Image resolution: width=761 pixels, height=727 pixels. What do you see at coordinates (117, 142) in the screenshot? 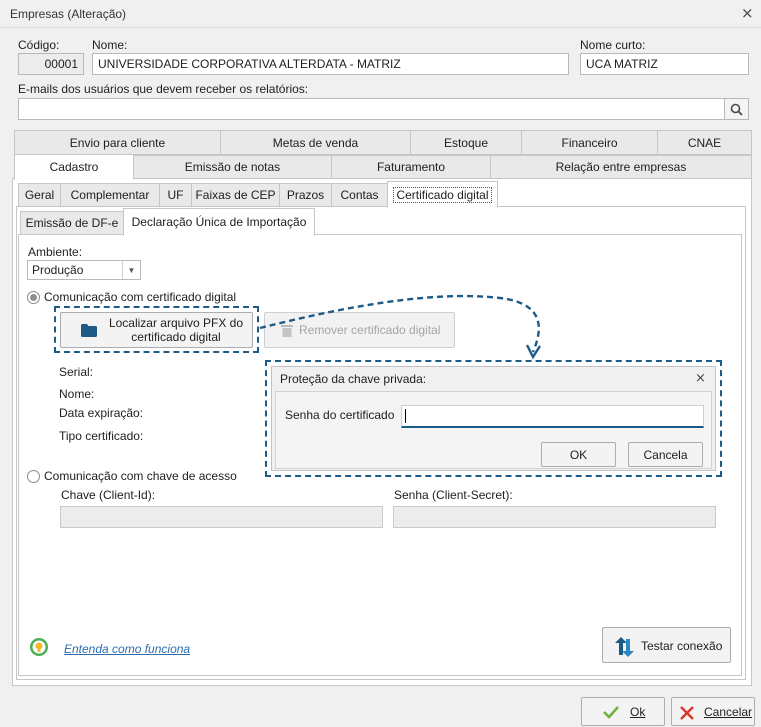
I see `tab-envio-cliente: Envio para cliente` at bounding box center [117, 142].